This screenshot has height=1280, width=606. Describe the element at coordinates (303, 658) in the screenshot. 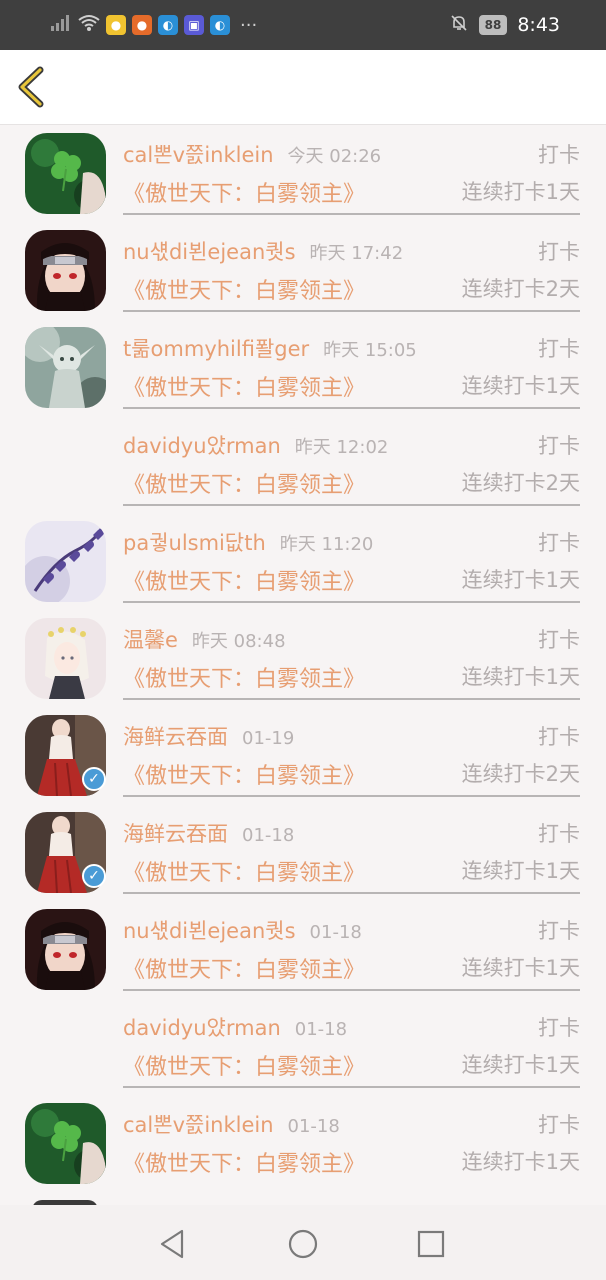

I see `list-item: 温馨e 昨天 08:48 打卡 《傲世天下：白雾领主》 连续打卡1天` at that location.